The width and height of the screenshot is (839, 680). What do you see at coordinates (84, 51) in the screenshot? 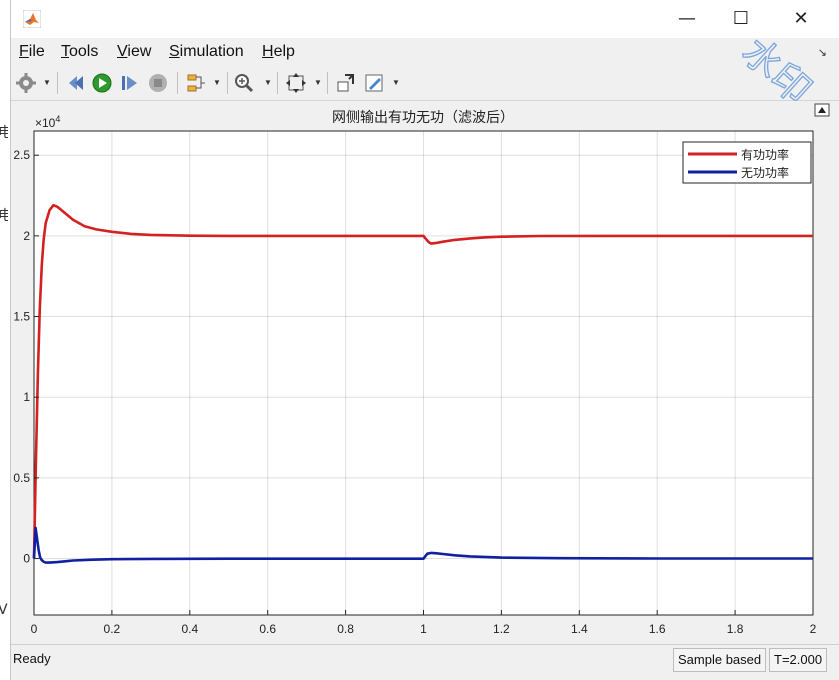
I see `menu-tools-label: ools` at bounding box center [84, 51].